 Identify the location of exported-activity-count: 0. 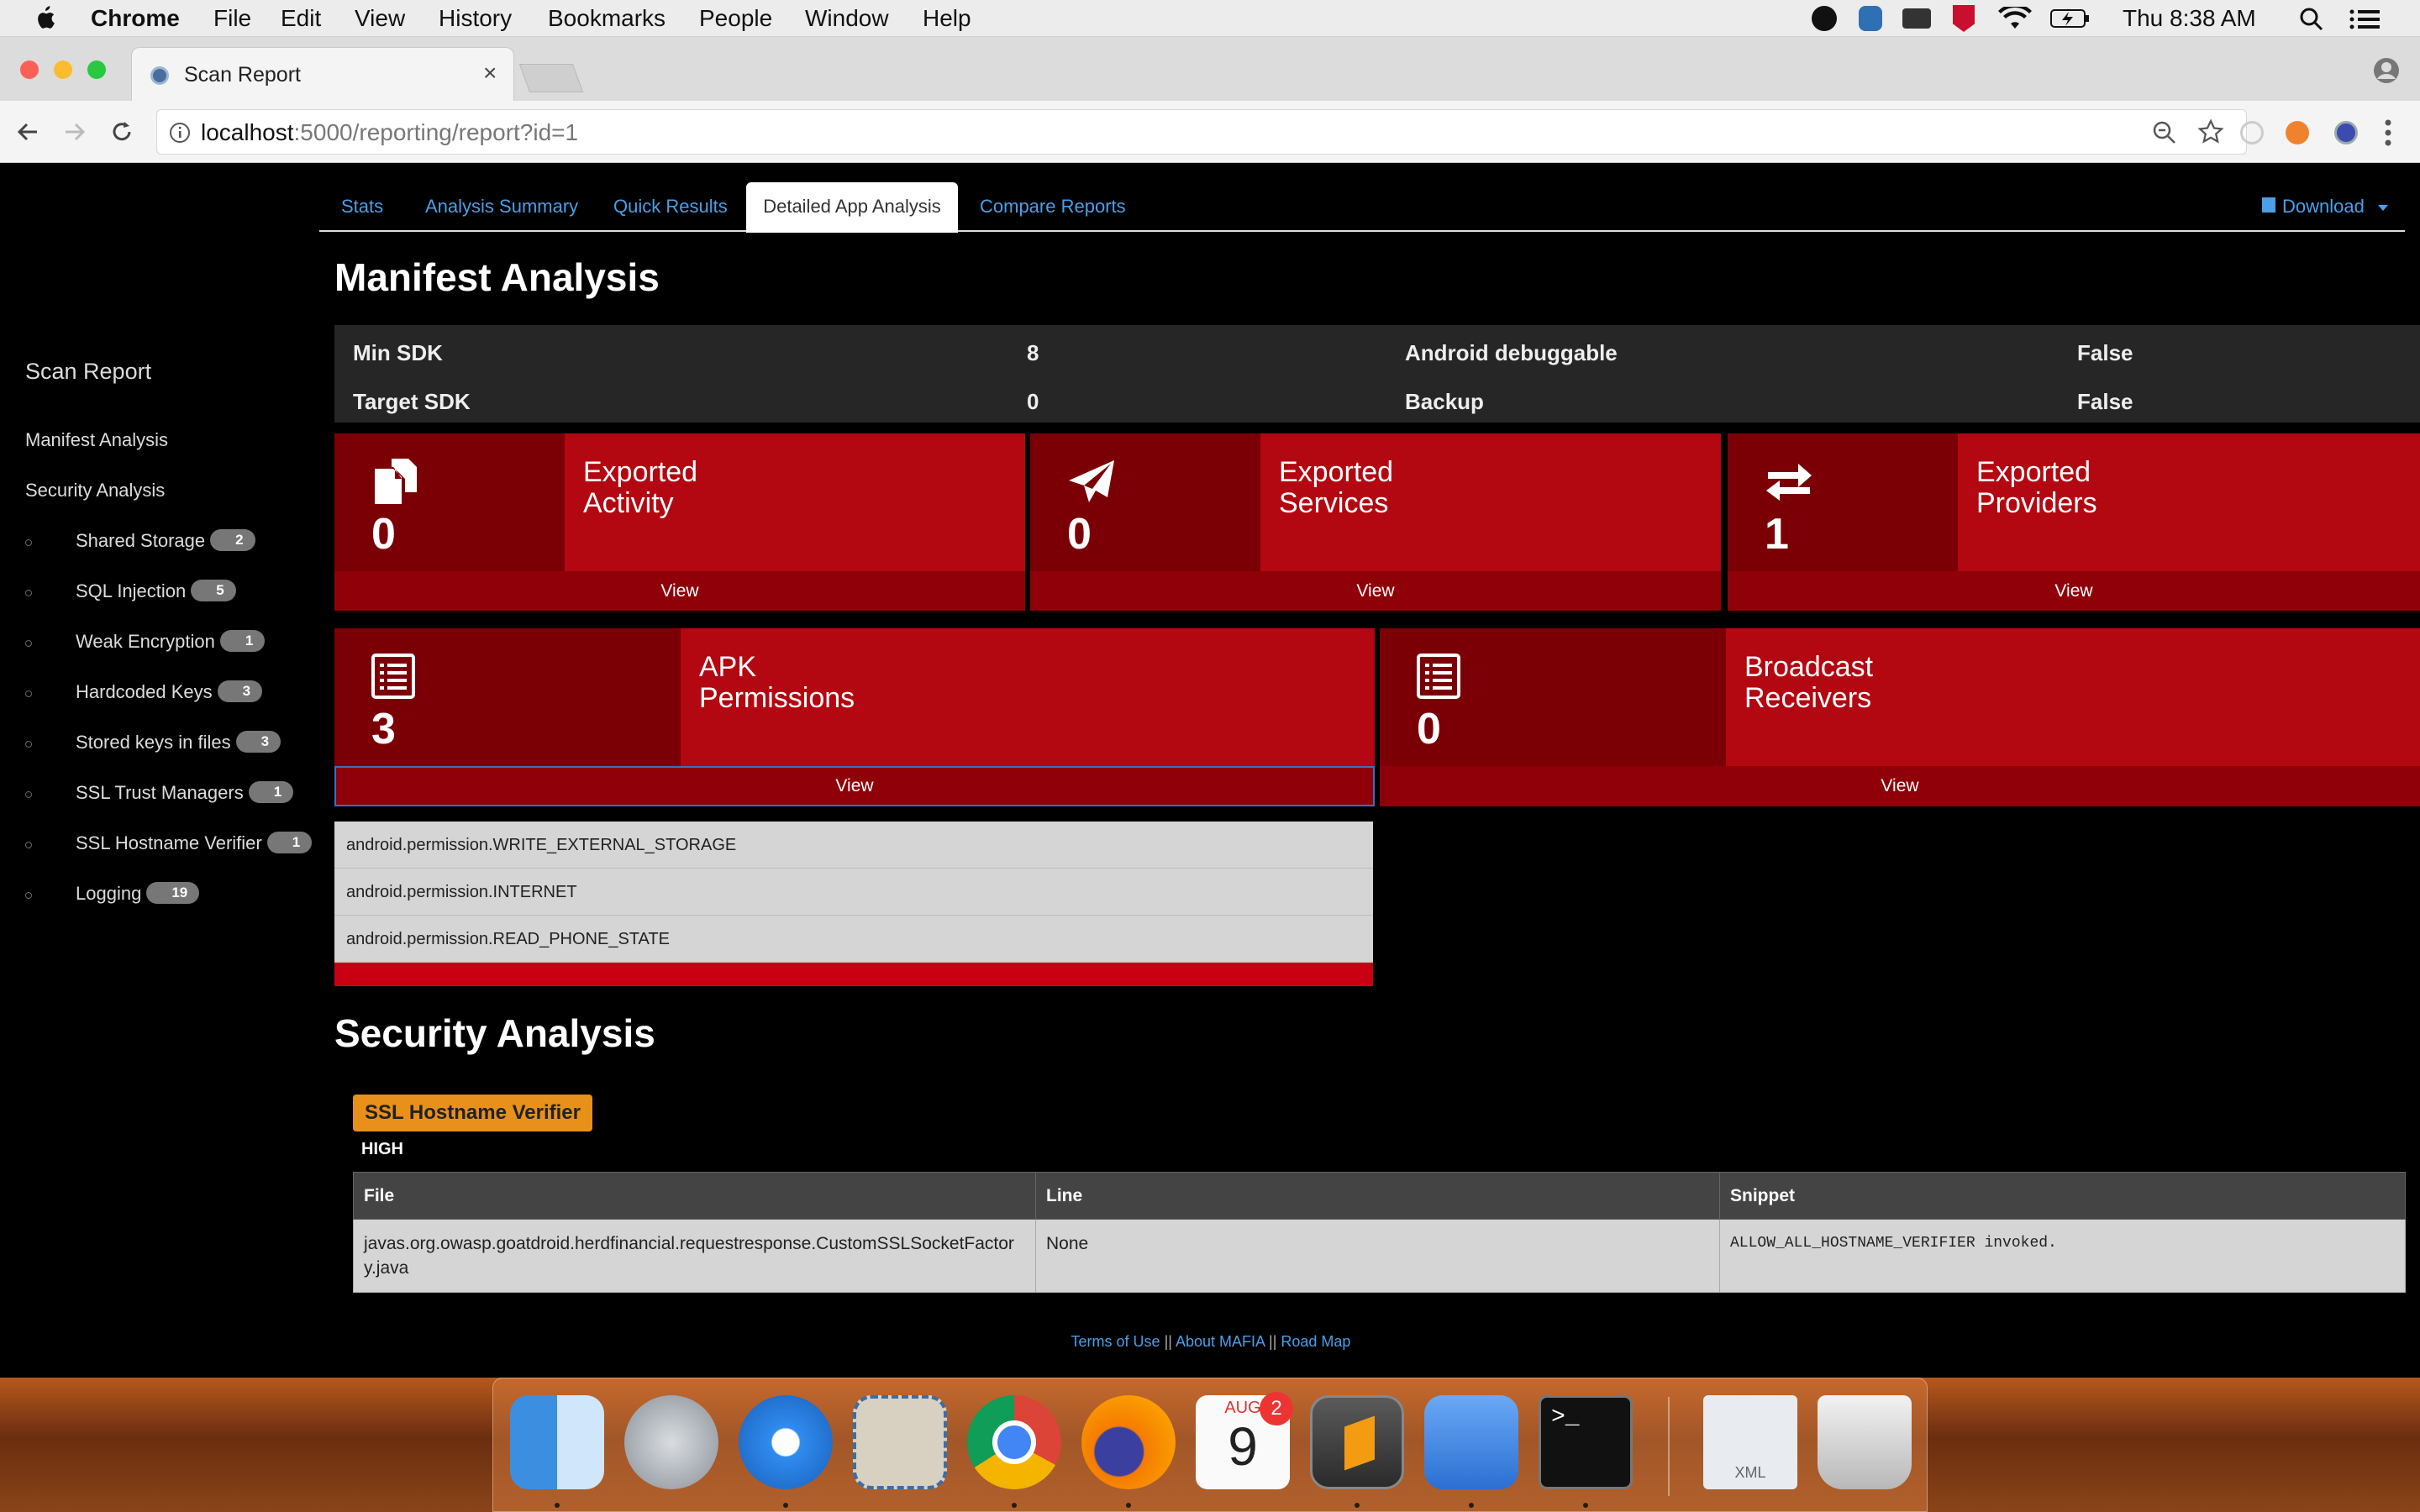
(383, 534).